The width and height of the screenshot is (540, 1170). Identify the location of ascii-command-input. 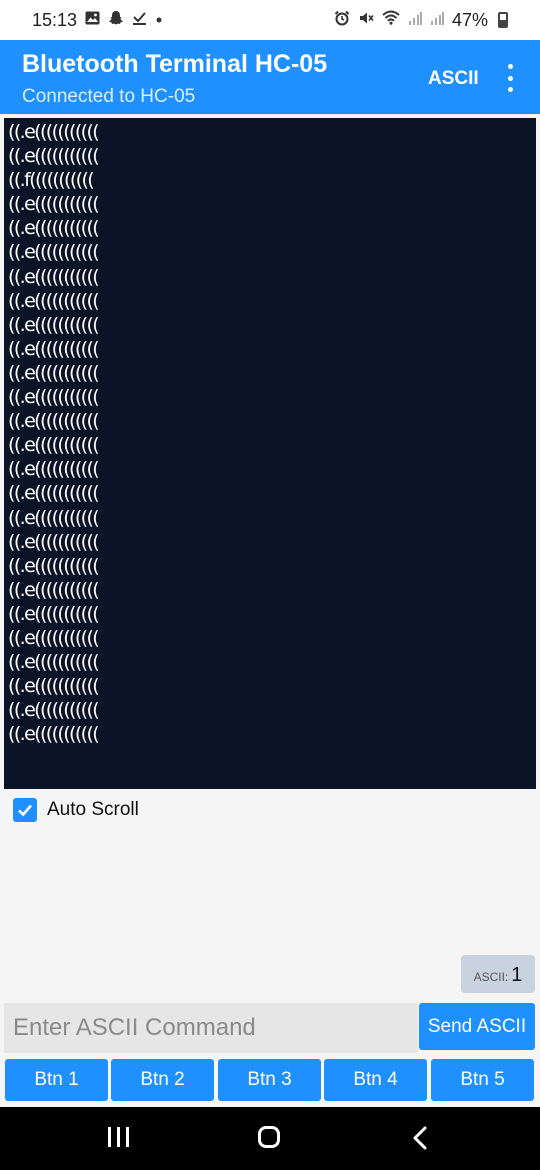
(211, 1028).